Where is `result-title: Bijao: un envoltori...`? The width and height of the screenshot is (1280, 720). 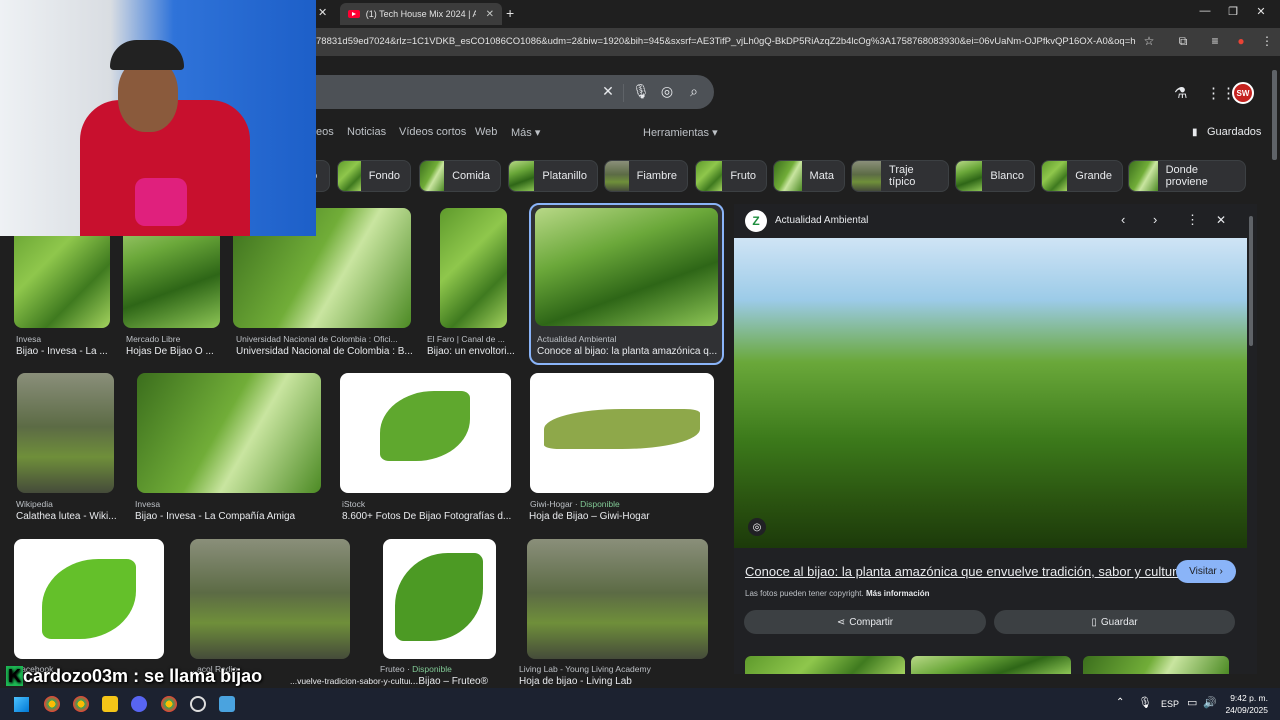 result-title: Bijao: un envoltori... is located at coordinates (473, 351).